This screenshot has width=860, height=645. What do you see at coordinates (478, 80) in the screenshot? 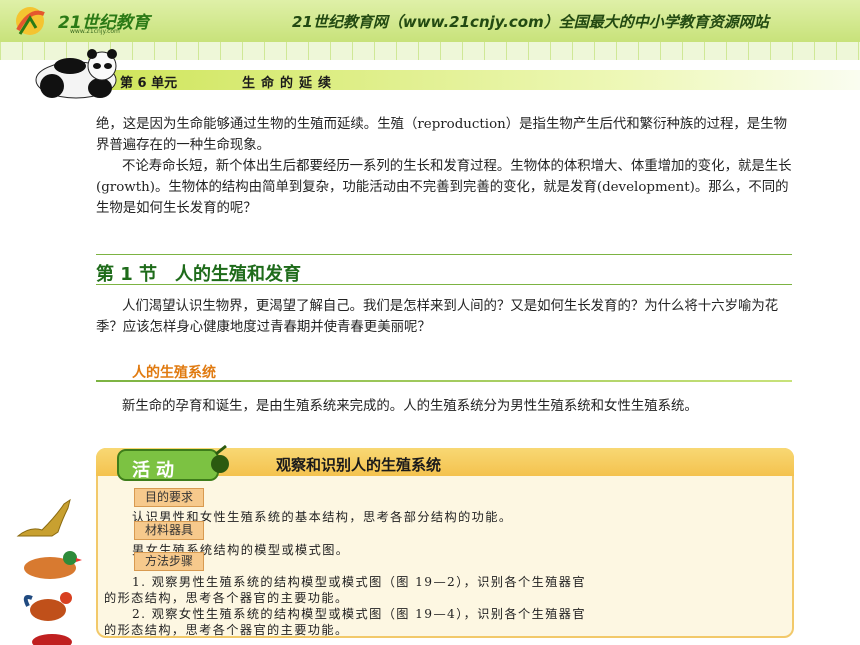
I see `chapter-bar` at bounding box center [478, 80].